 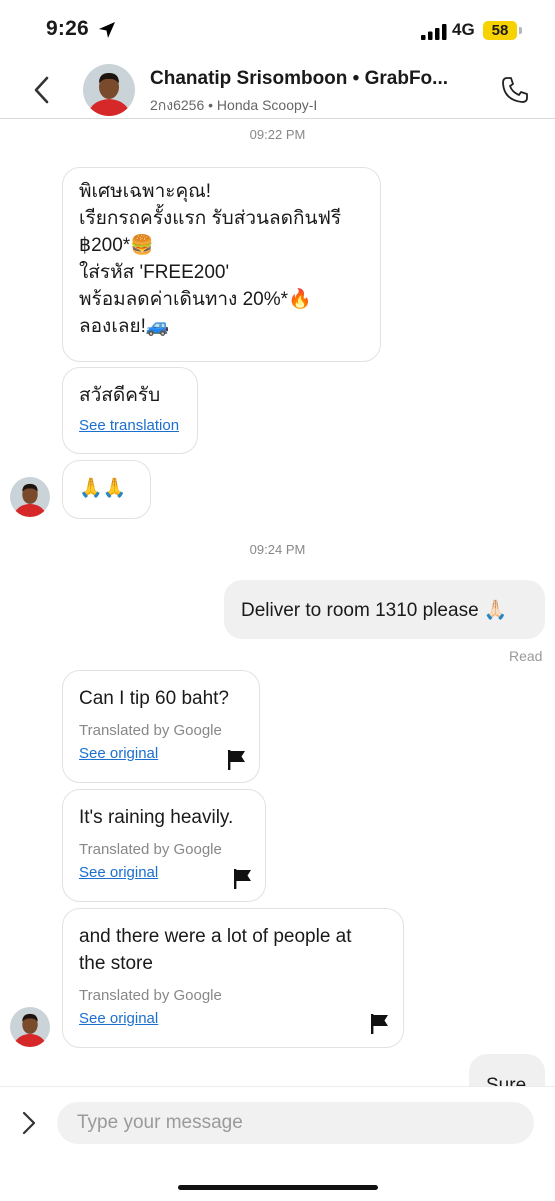 What do you see at coordinates (124, 326) in the screenshot?
I see `promo-line: ลองเลย!🚙` at bounding box center [124, 326].